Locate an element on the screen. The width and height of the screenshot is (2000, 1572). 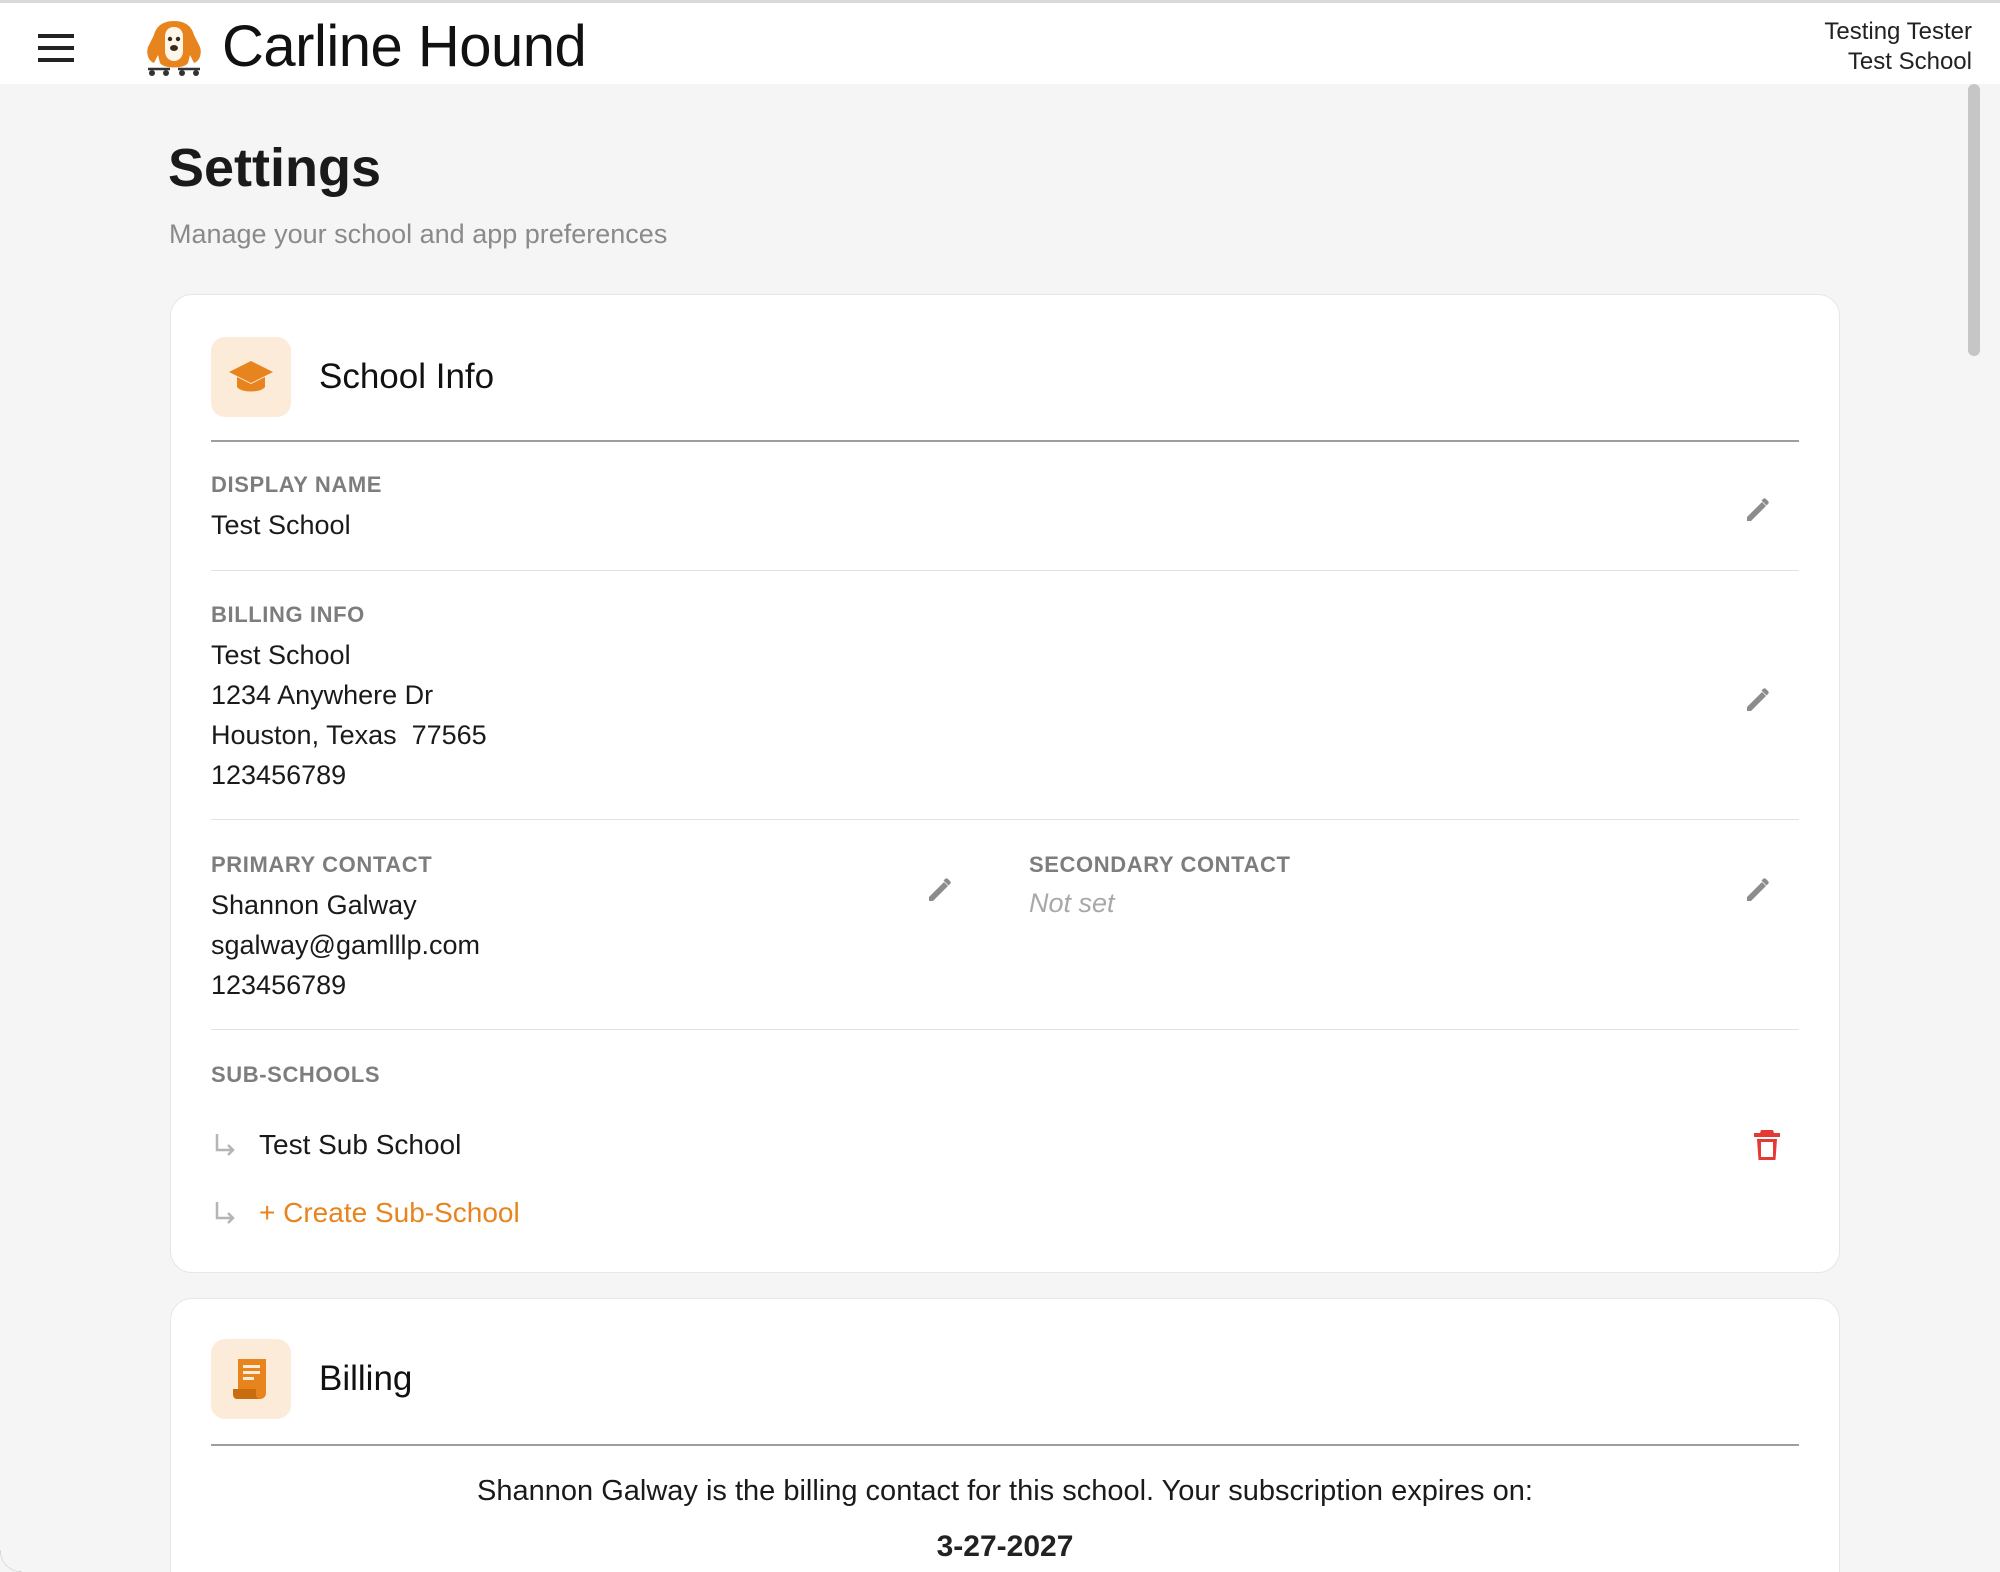
edit-display-name-button is located at coordinates (1758, 509).